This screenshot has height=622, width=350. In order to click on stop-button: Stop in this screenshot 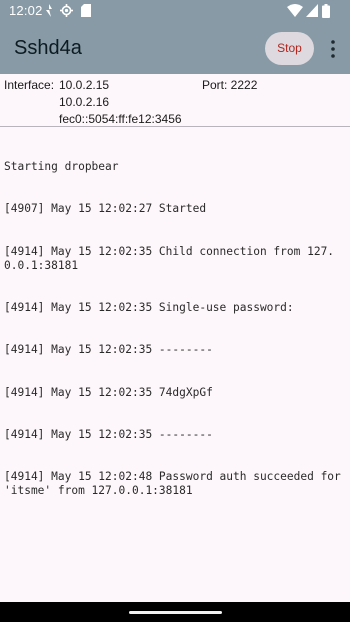, I will do `click(289, 48)`.